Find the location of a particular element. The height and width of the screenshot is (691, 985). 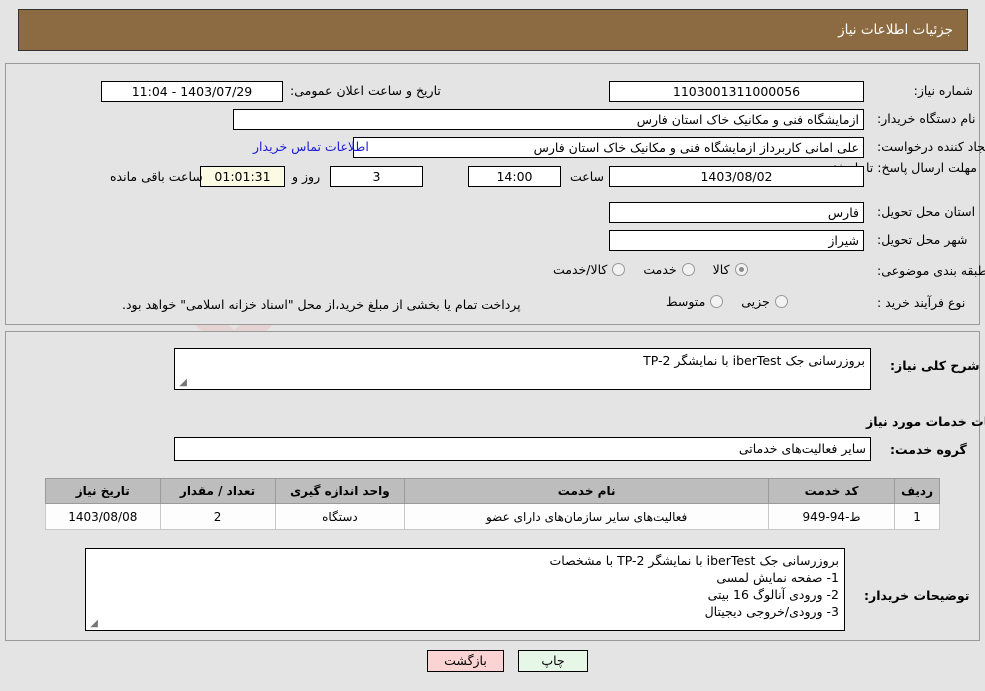

category-option-kala-khedmat: کالا/خدمت is located at coordinates (589, 269).